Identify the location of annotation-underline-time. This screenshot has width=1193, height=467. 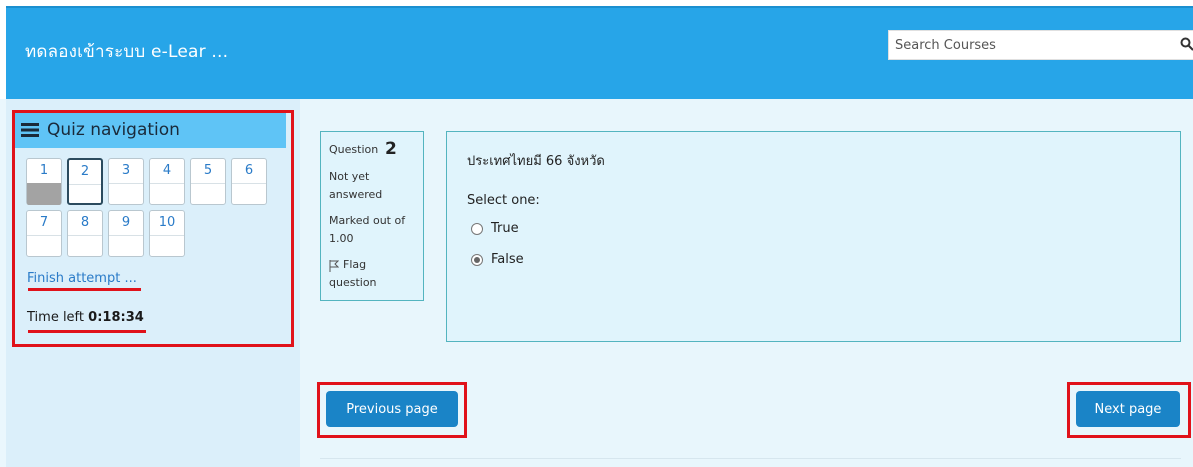
(87, 331).